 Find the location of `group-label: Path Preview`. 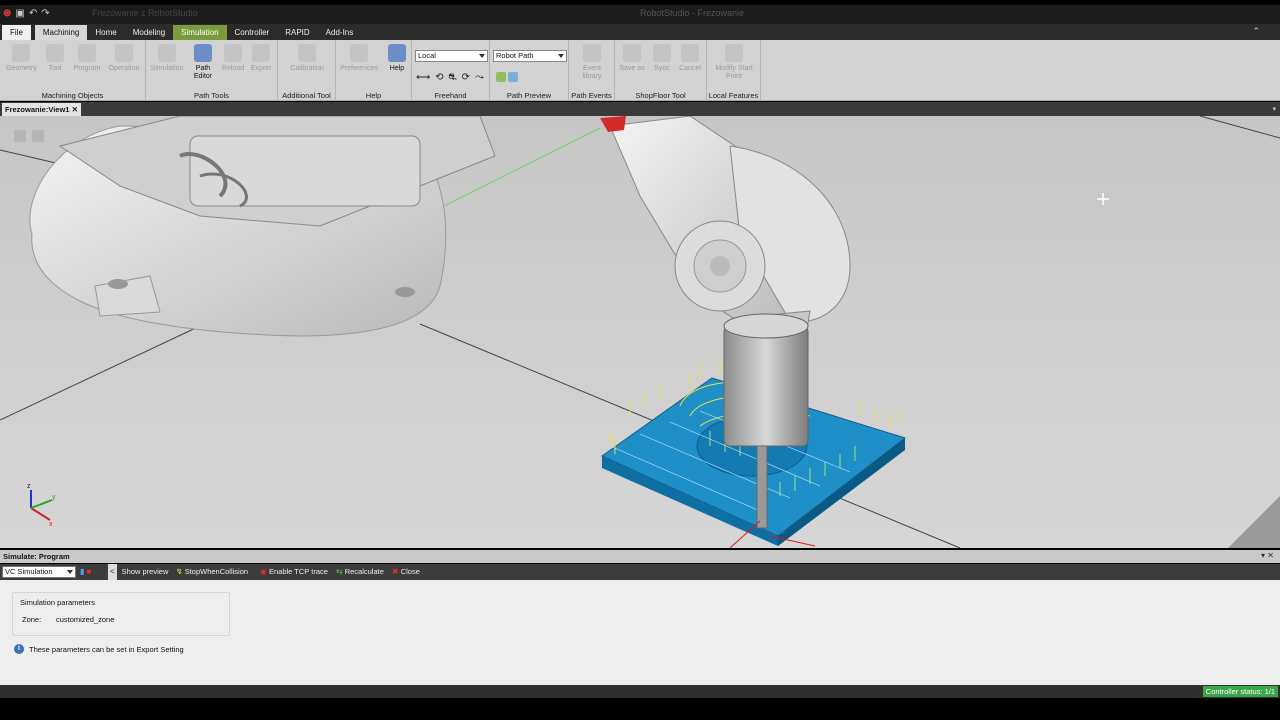

group-label: Path Preview is located at coordinates (529, 95).